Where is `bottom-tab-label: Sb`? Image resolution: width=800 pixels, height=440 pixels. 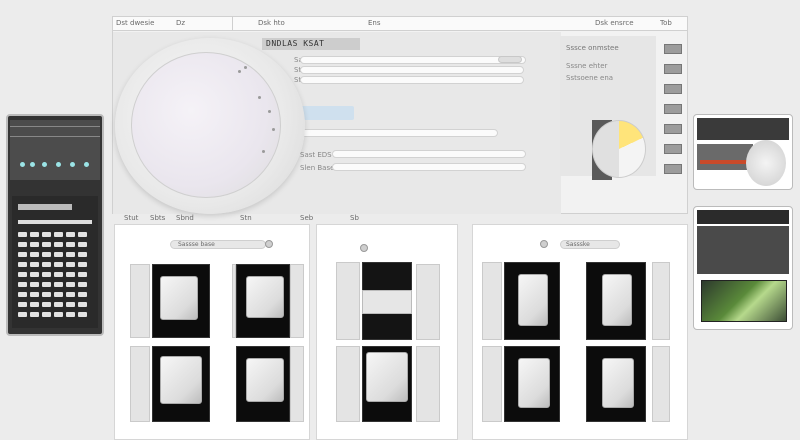 bottom-tab-label: Sb is located at coordinates (363, 218).